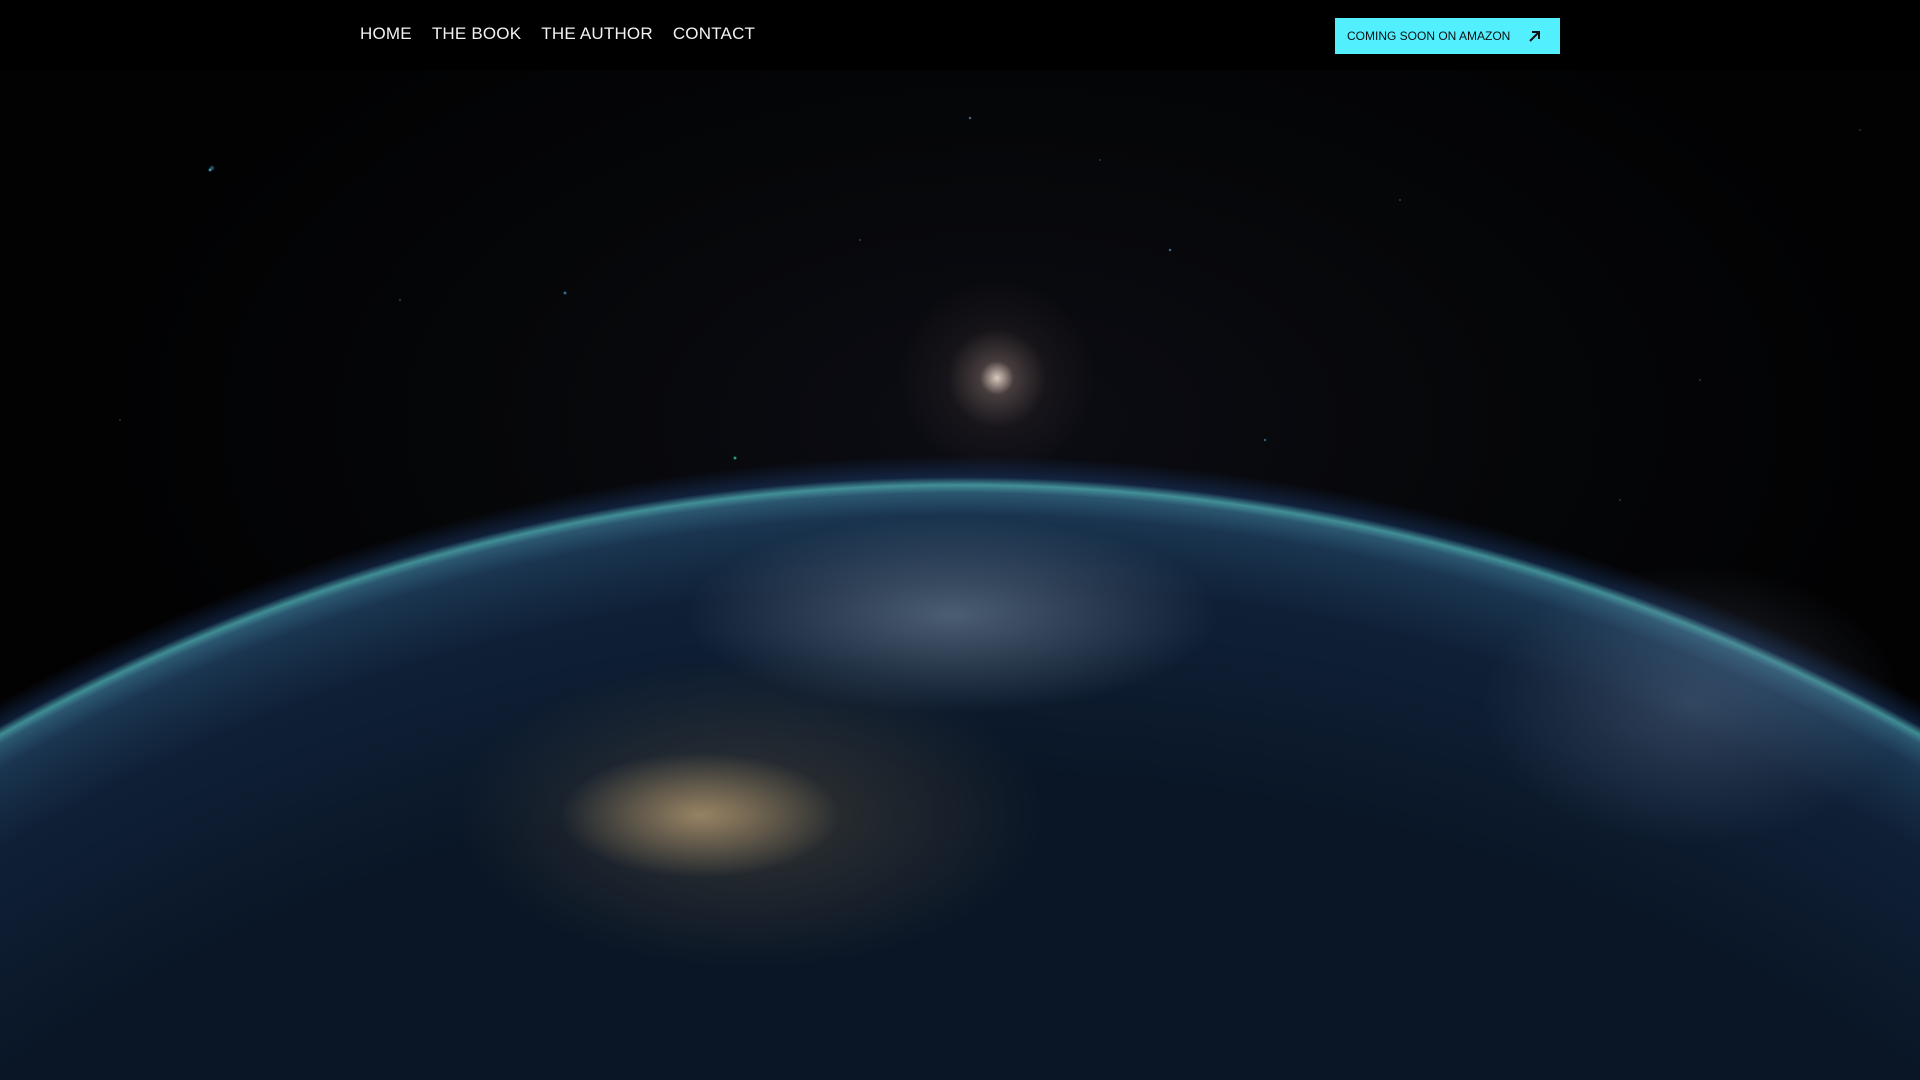  I want to click on arrow-up-right-icon, so click(1535, 36).